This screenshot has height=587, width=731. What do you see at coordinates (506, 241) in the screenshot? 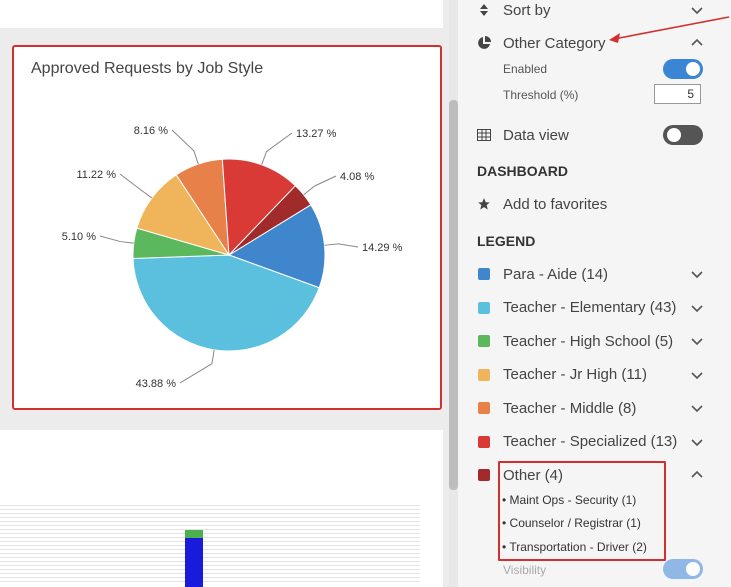
I see `legend-heading: LEGEND` at bounding box center [506, 241].